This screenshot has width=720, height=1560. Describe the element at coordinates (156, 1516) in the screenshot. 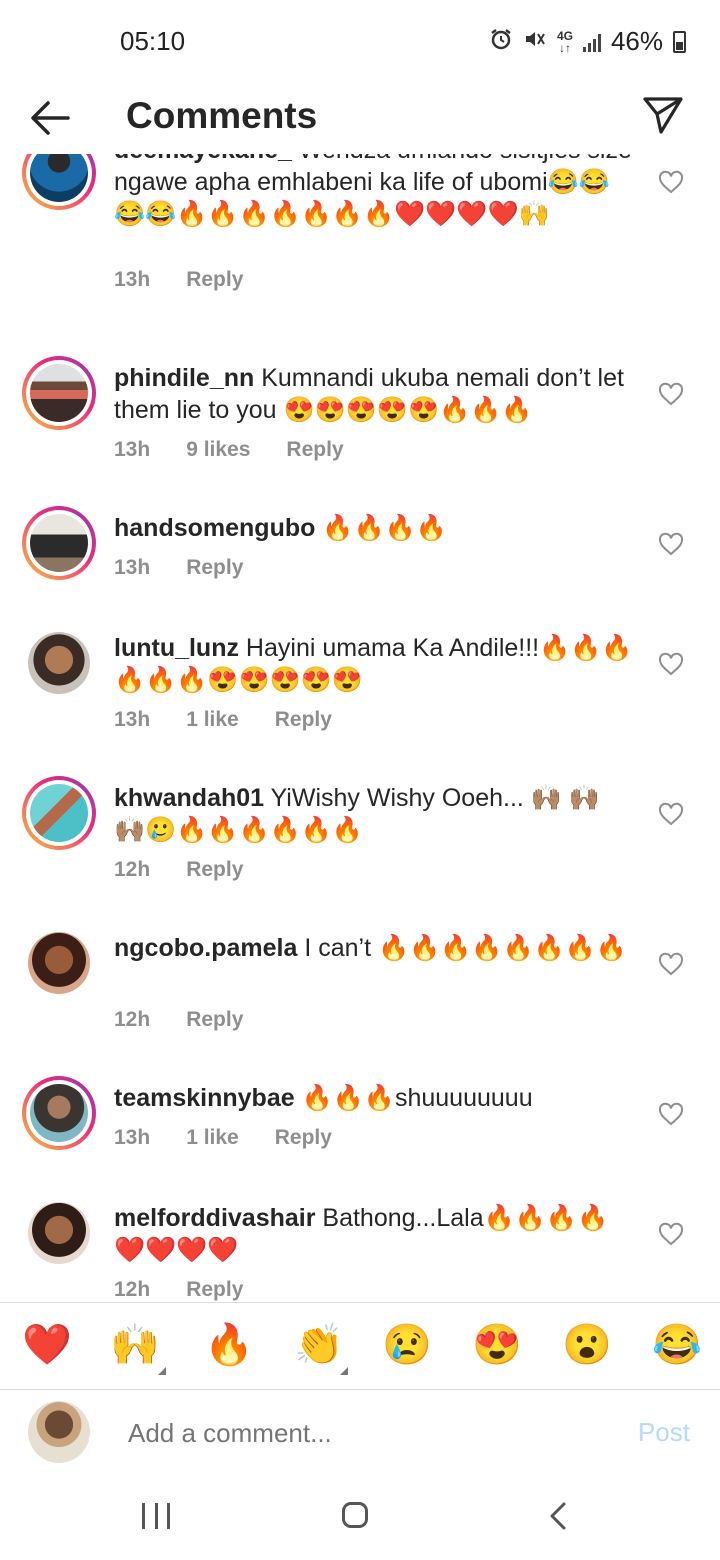

I see `recent-apps-icon` at that location.